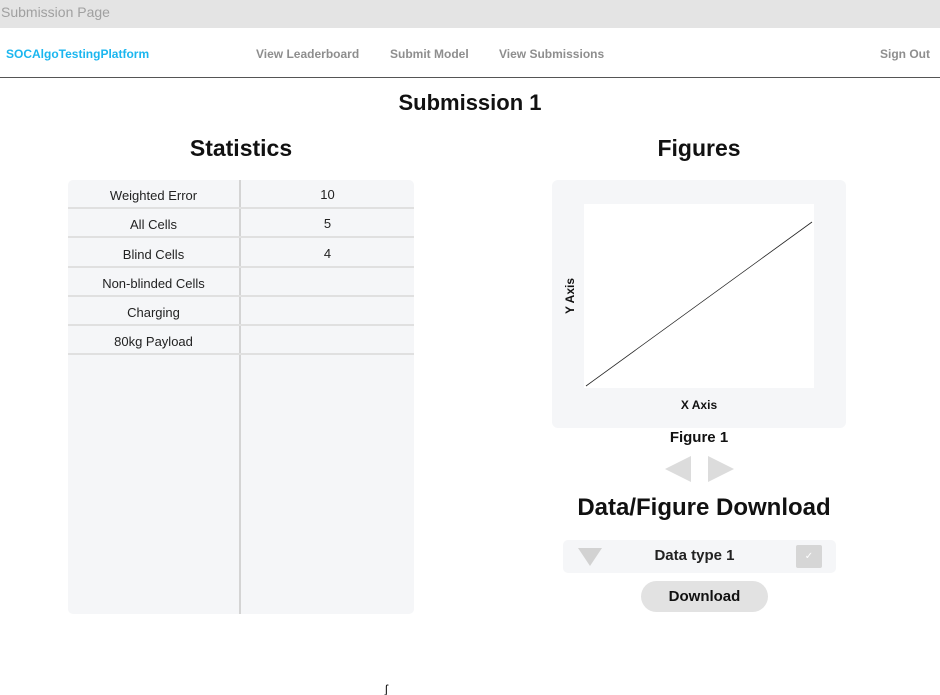 The width and height of the screenshot is (940, 695). Describe the element at coordinates (704, 596) in the screenshot. I see `download-button: Download` at that location.